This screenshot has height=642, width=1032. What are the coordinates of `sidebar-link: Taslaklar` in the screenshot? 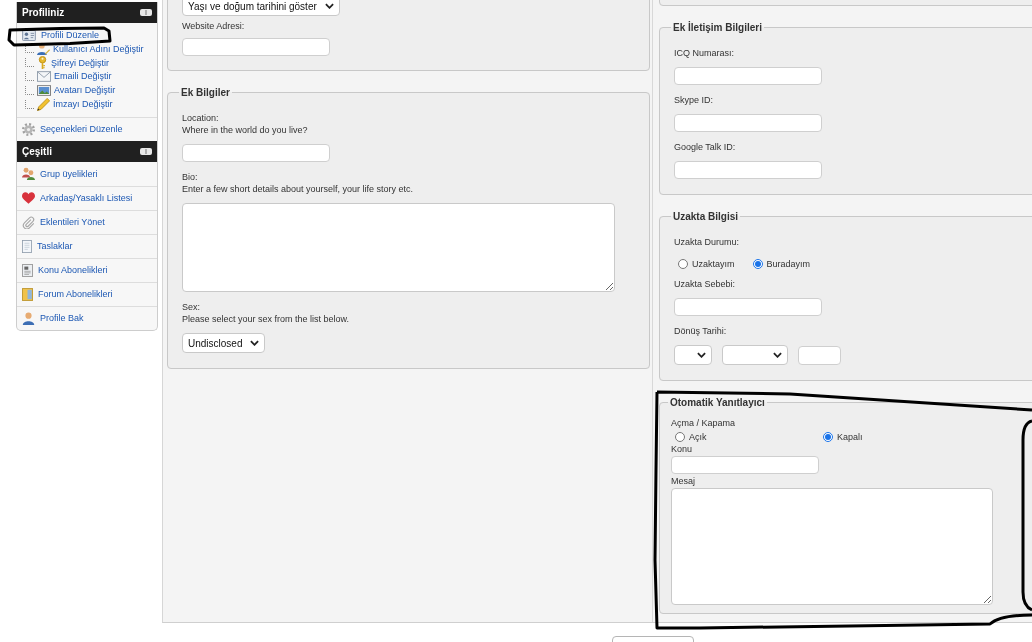 It's located at (55, 246).